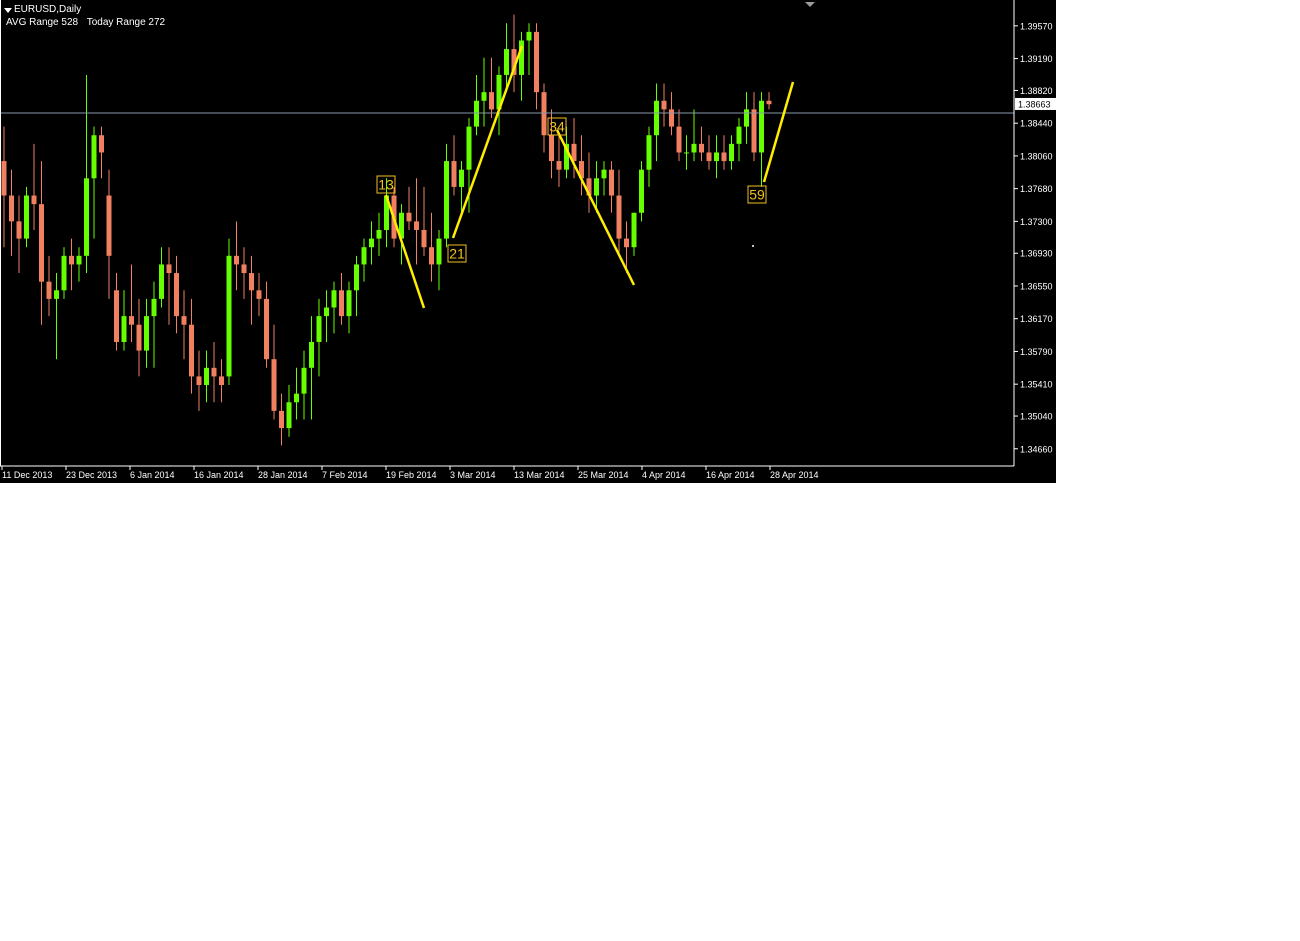  What do you see at coordinates (91, 475) in the screenshot?
I see `x-tick-label: 23 Dec 2013` at bounding box center [91, 475].